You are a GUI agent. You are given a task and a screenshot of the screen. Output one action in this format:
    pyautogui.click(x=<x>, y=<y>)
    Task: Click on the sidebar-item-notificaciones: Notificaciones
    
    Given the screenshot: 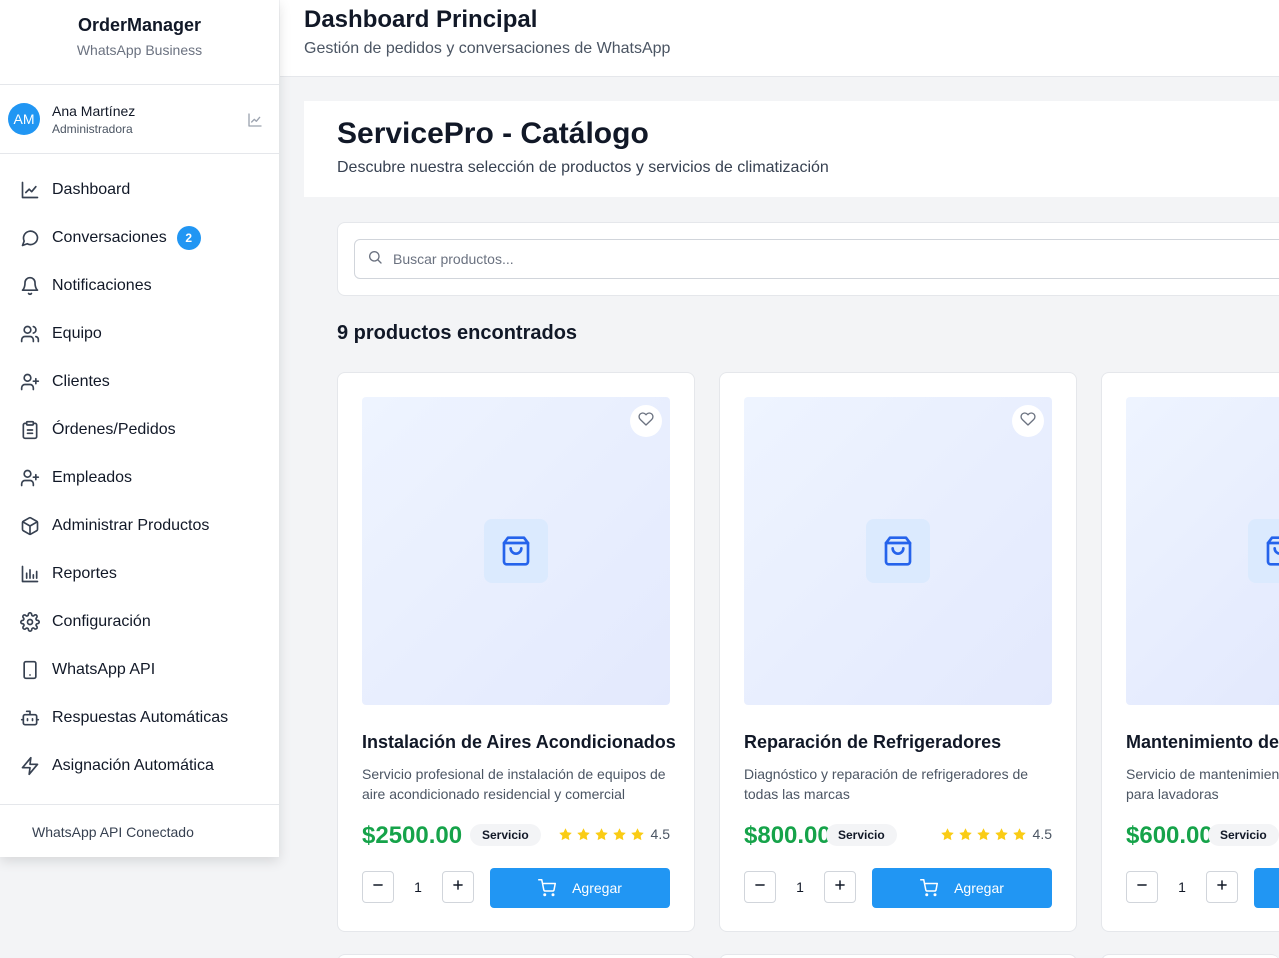 What is the action you would take?
    pyautogui.click(x=139, y=286)
    